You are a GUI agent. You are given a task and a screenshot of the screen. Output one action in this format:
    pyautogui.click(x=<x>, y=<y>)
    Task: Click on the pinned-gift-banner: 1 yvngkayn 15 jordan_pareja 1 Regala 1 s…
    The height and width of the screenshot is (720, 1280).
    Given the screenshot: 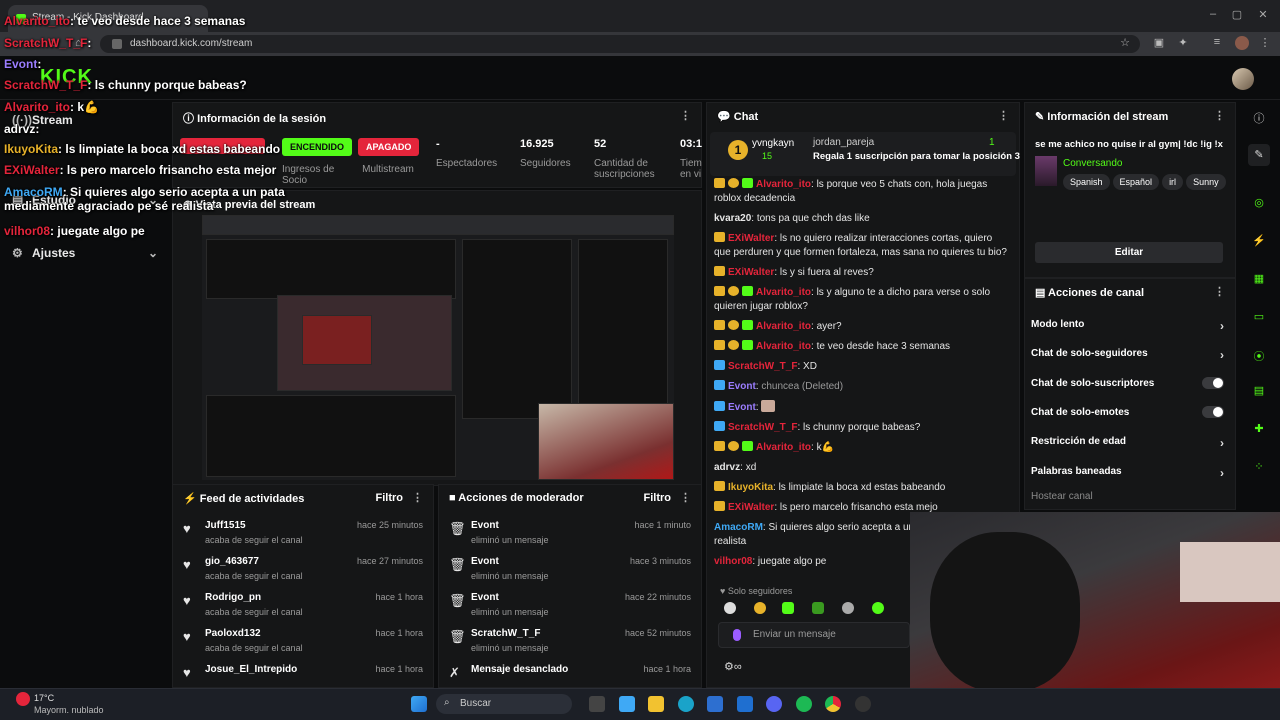 What is the action you would take?
    pyautogui.click(x=865, y=154)
    